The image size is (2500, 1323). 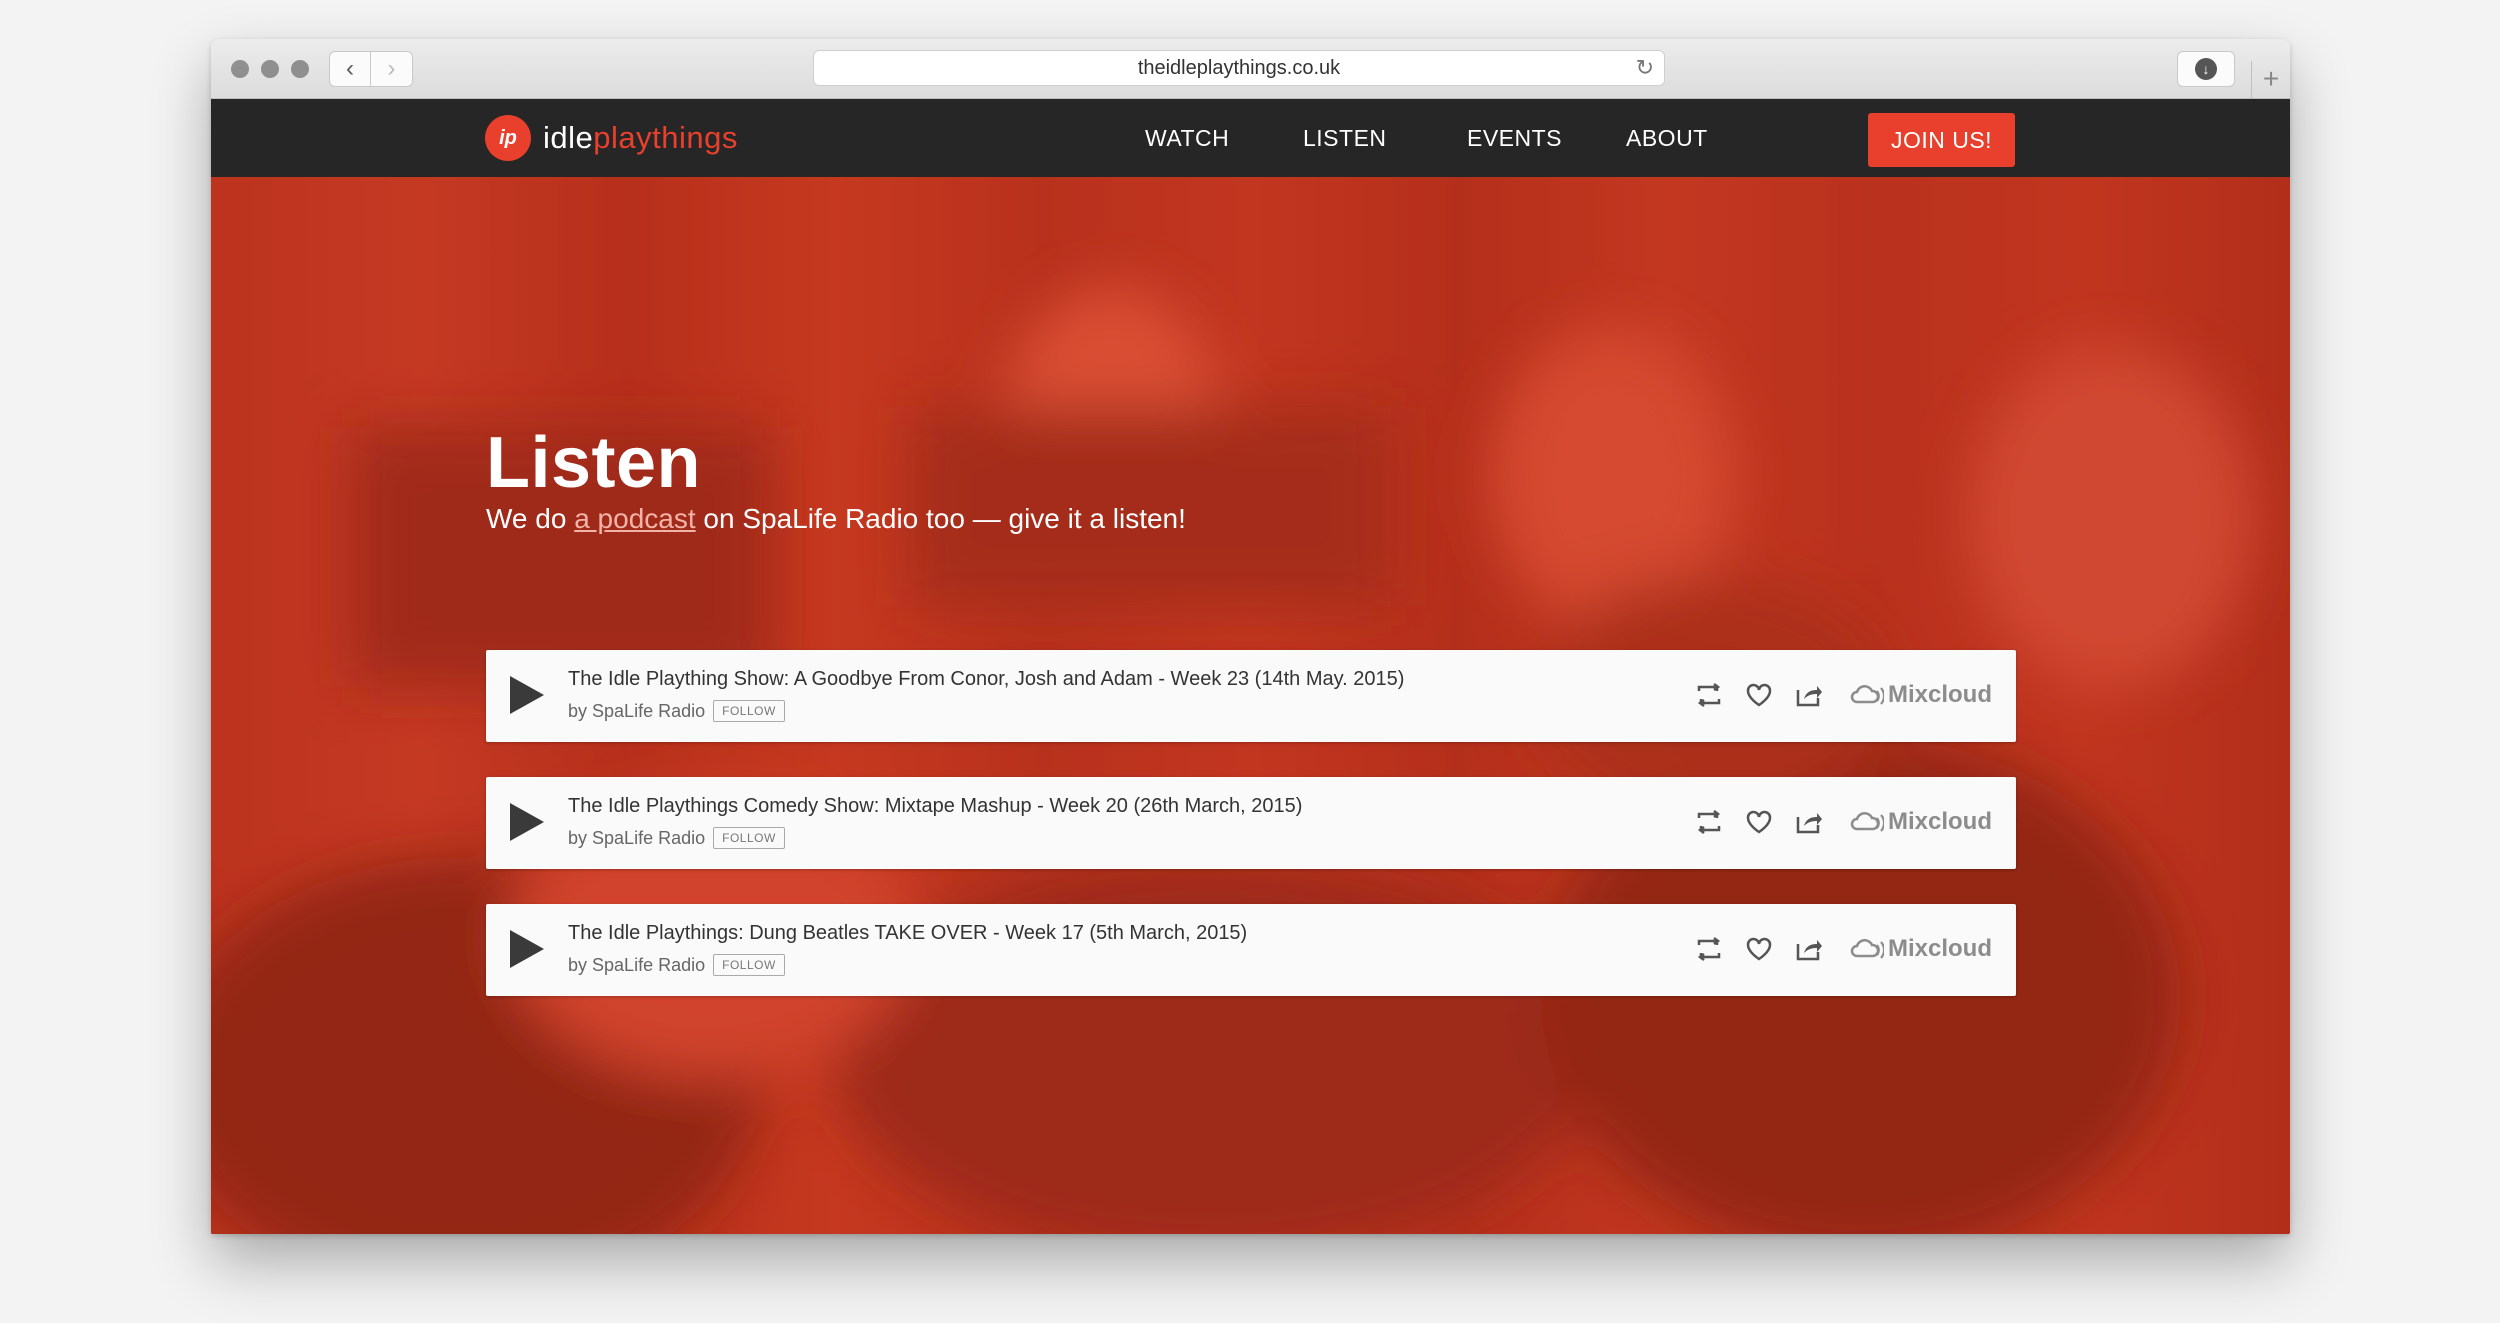 I want to click on forward-button: ›, so click(x=392, y=69).